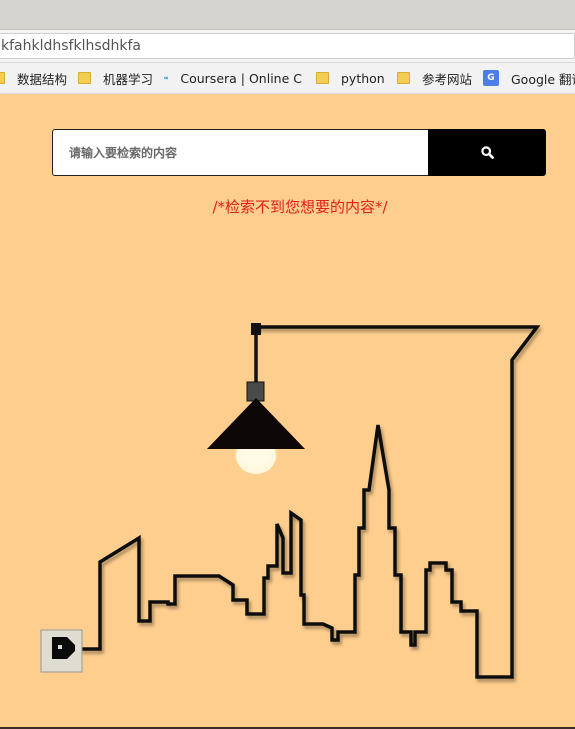 The width and height of the screenshot is (575, 729). Describe the element at coordinates (61, 651) in the screenshot. I see `plug-icon` at that location.